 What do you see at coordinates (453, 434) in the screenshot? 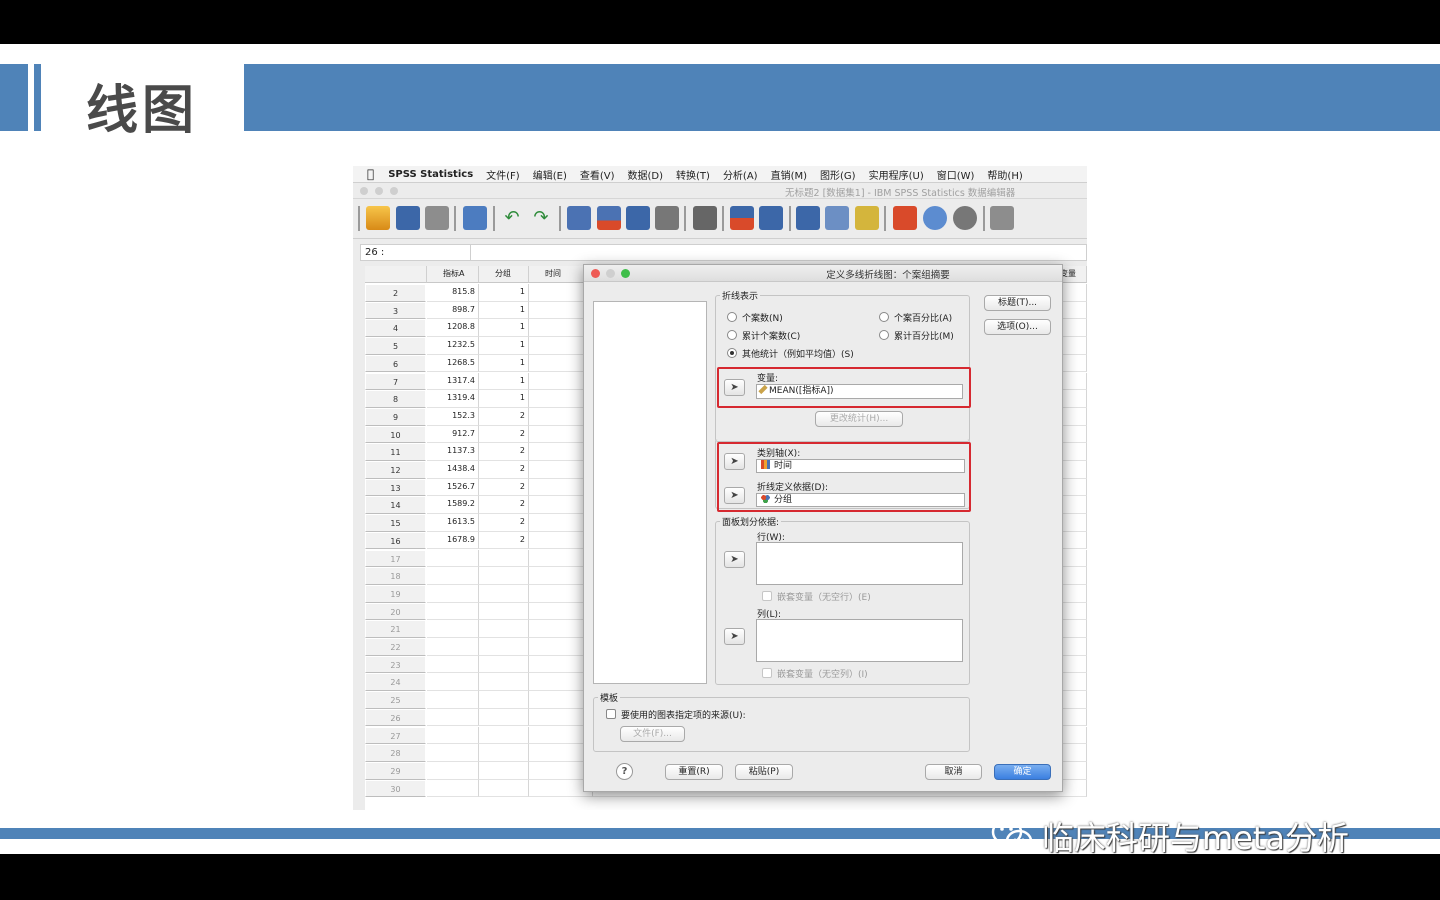
I see `table-cell: 912.7` at bounding box center [453, 434].